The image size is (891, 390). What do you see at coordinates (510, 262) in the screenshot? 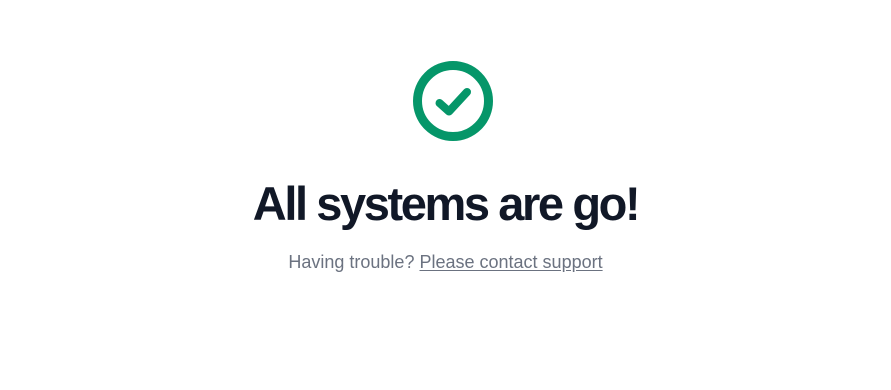
I see `contact-support-link: Please contact support` at bounding box center [510, 262].